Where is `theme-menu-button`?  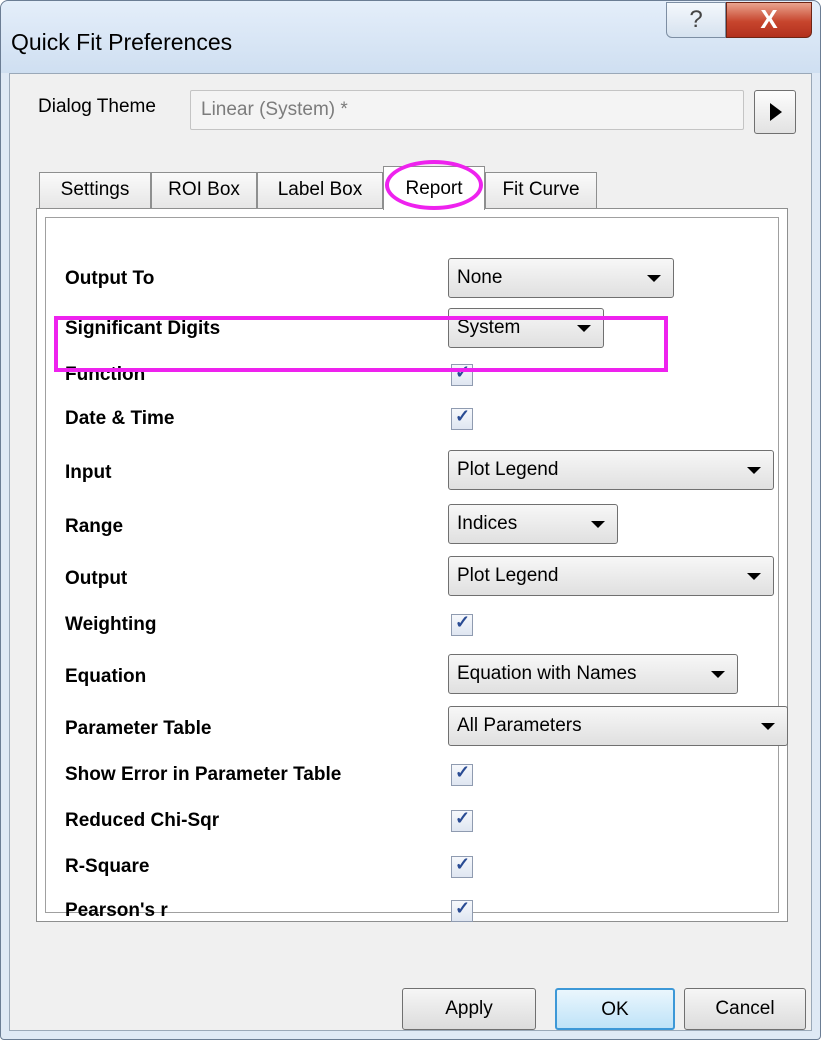 theme-menu-button is located at coordinates (775, 112).